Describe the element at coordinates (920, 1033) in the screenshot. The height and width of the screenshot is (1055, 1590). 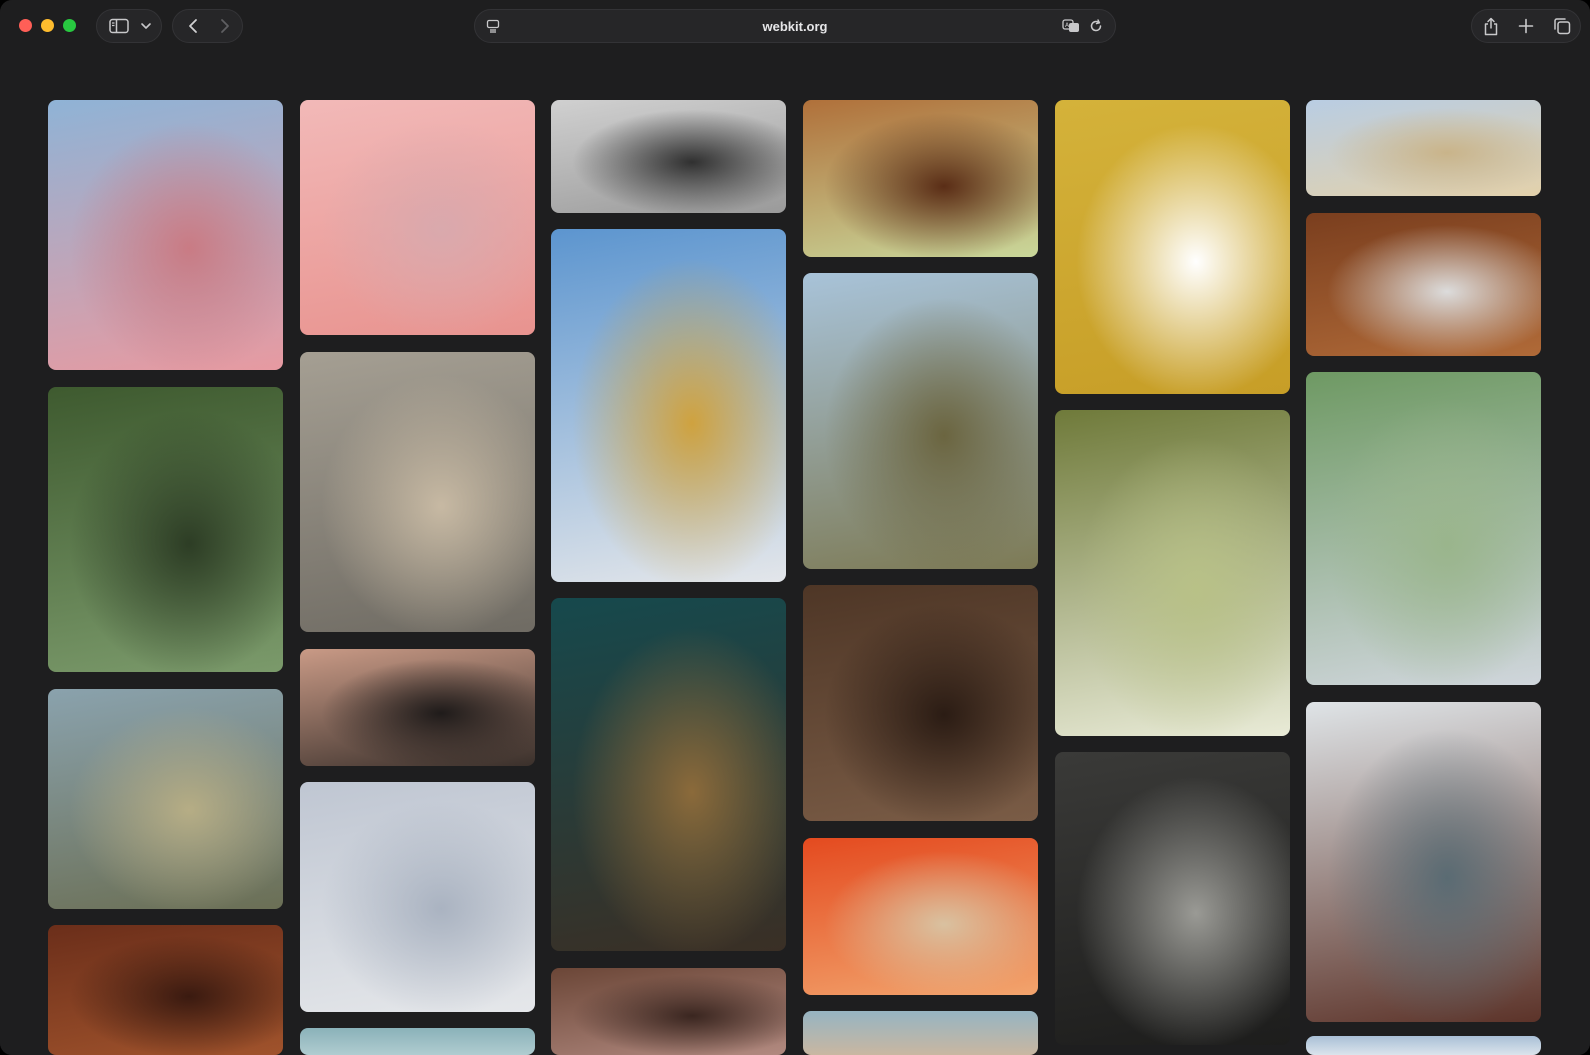
I see `beach-strip-photo` at that location.